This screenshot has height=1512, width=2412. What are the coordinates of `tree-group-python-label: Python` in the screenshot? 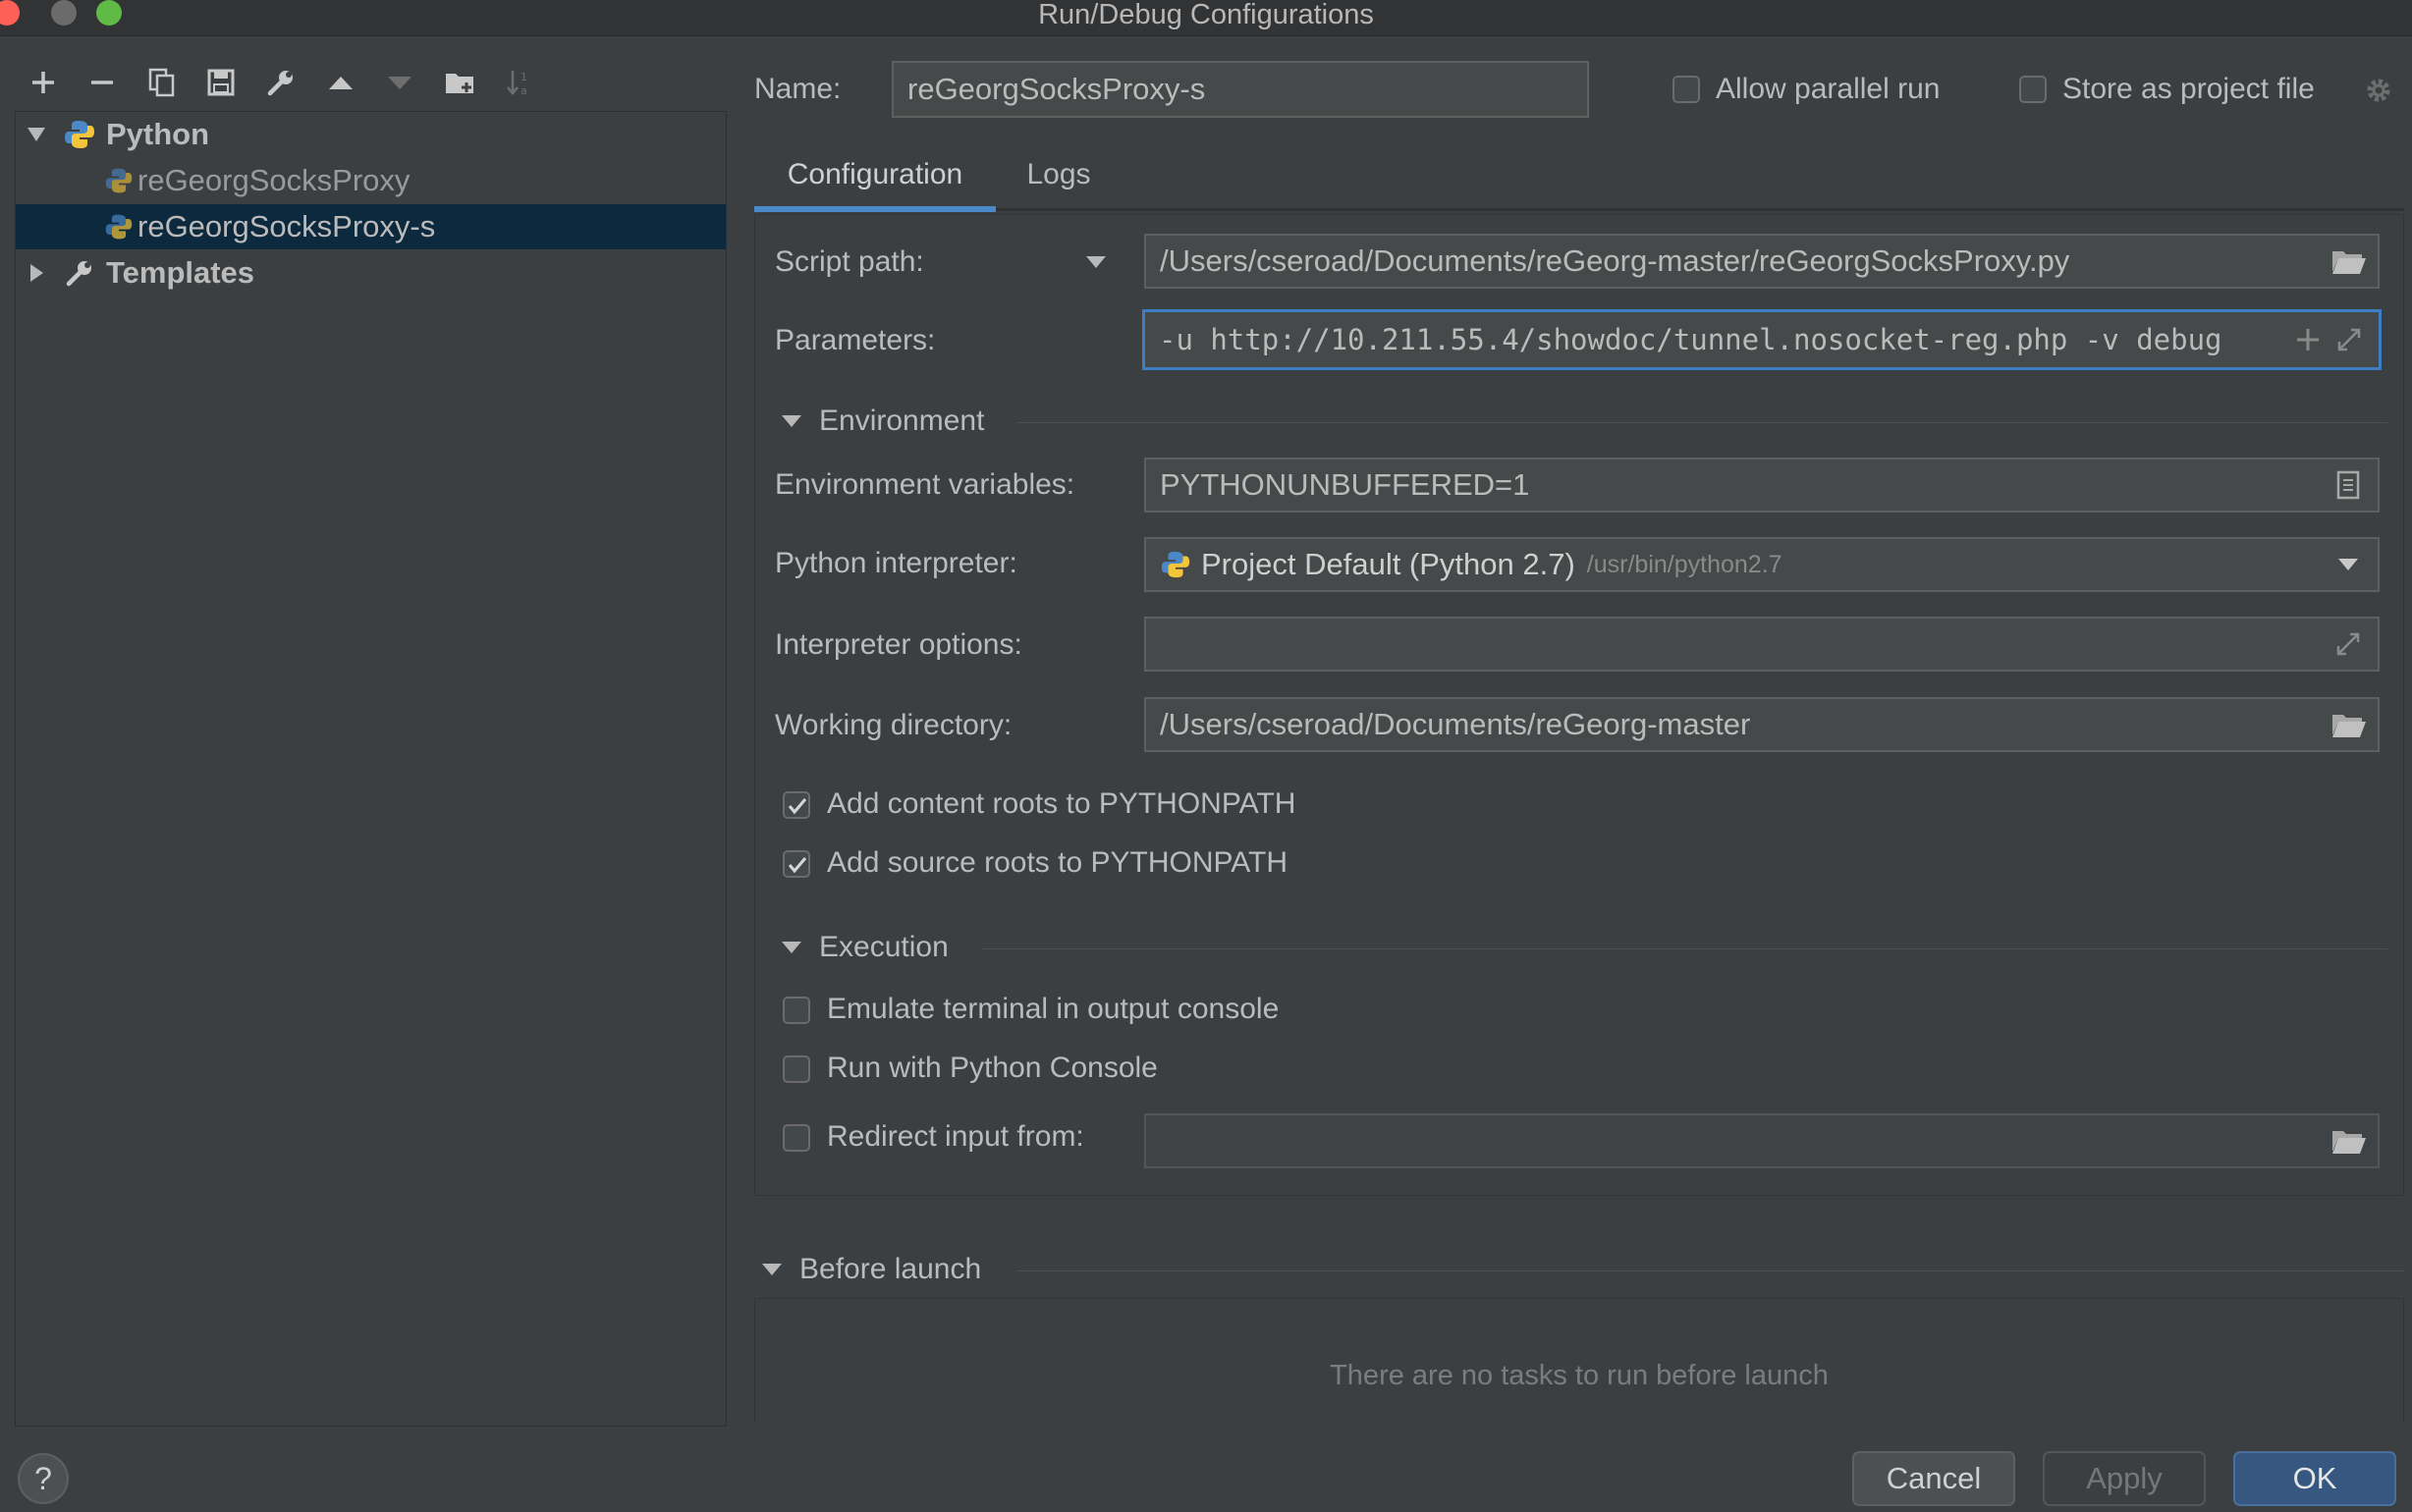 It's located at (158, 134).